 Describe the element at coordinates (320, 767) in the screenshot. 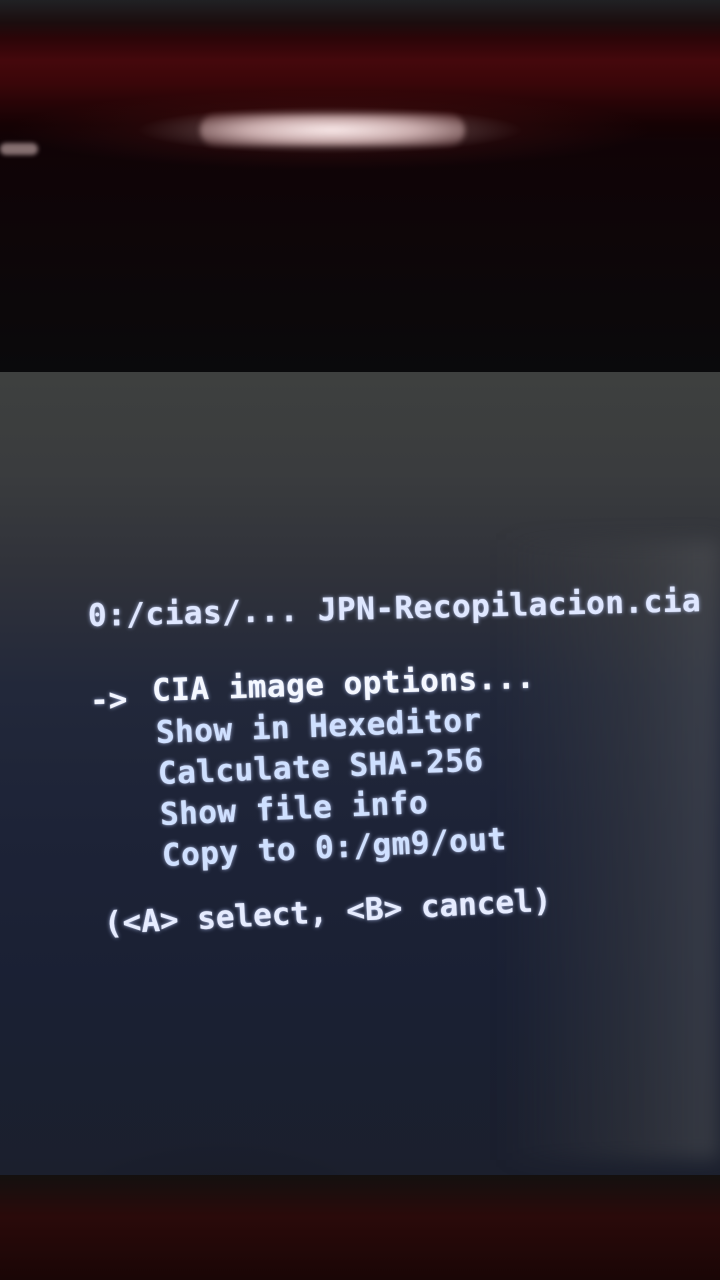

I see `menu-item-calculate-sha256: Calculate SHA-256` at that location.